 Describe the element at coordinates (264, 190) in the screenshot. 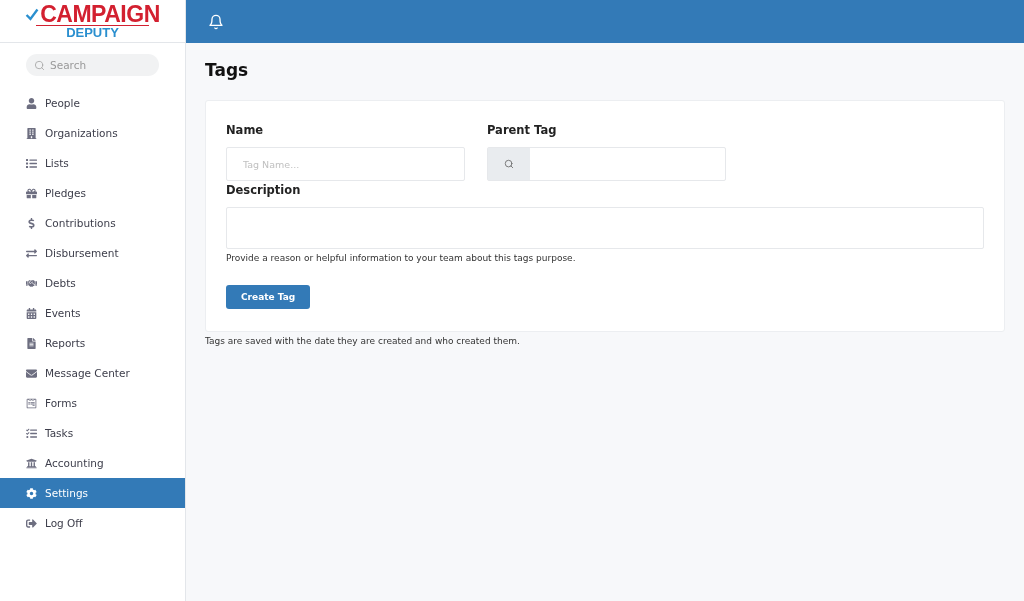

I see `field-label: Description` at that location.